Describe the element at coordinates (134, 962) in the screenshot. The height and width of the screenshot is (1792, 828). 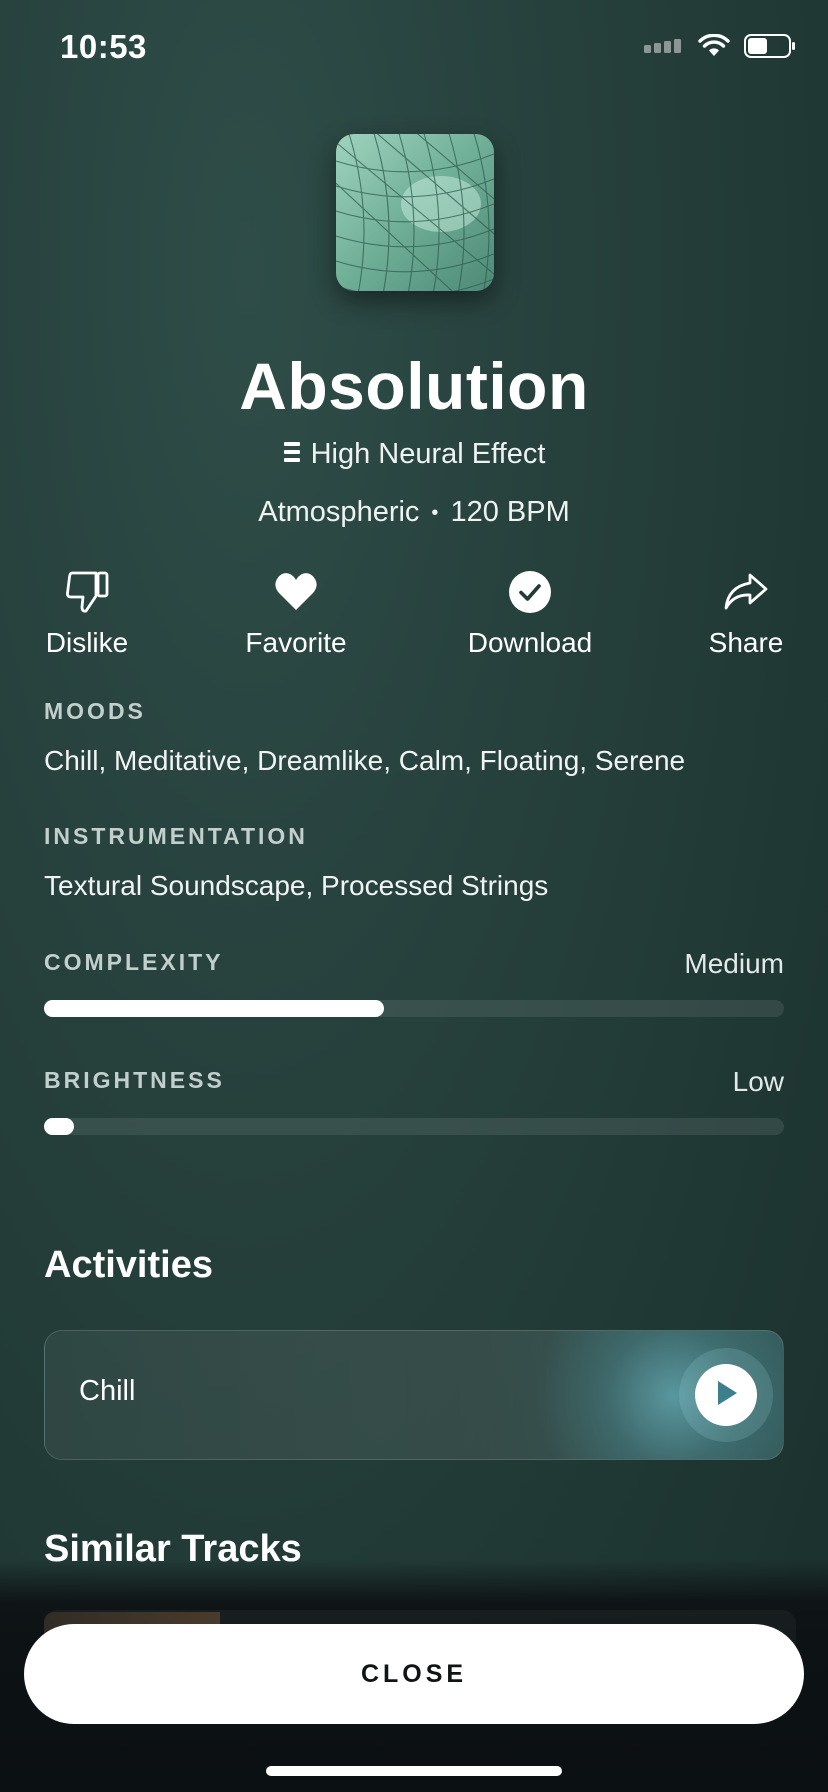
I see `complexity-label: COMPLEXITY` at that location.